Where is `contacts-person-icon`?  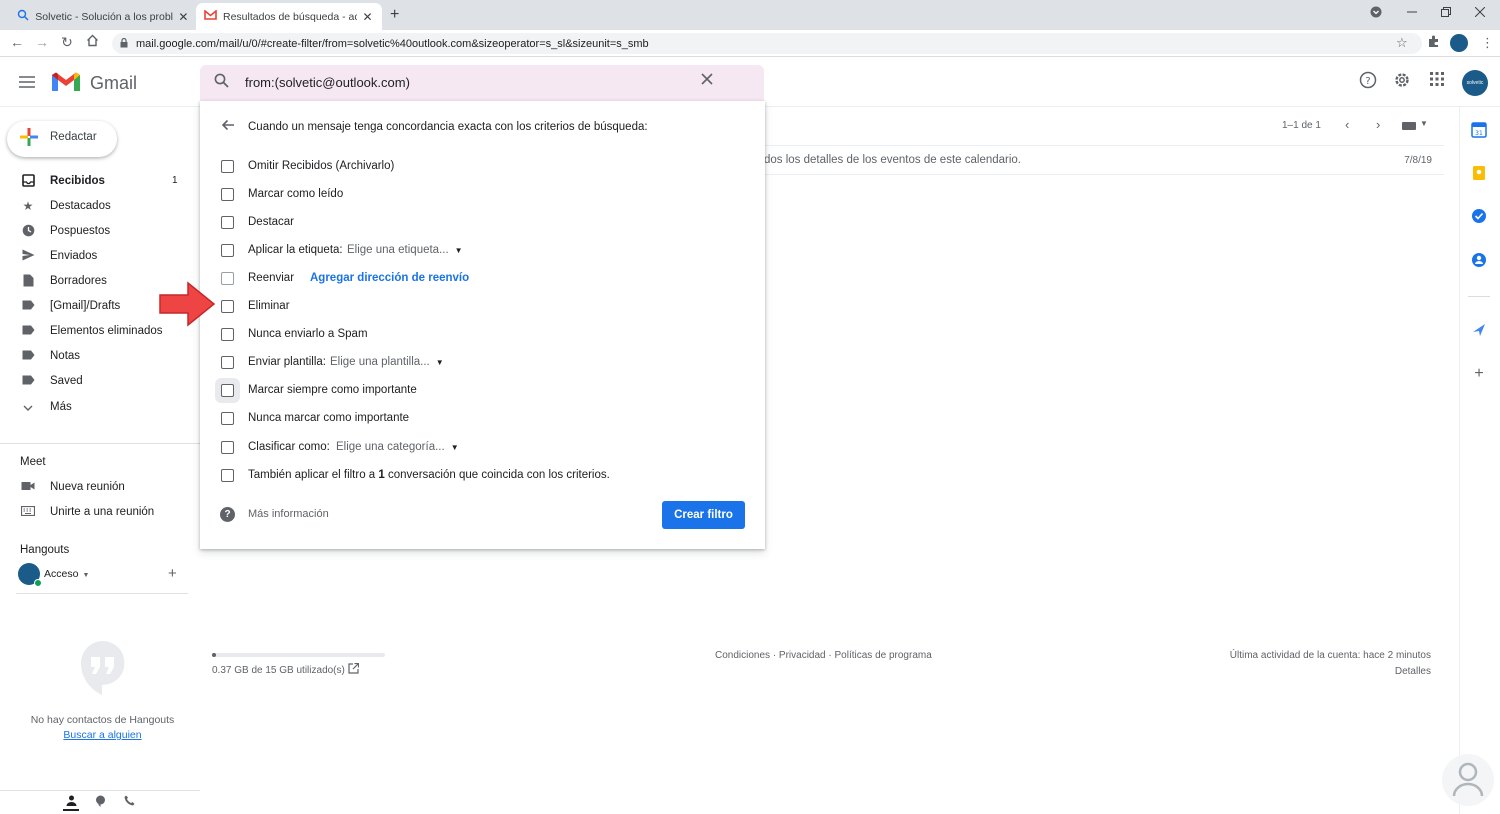 contacts-person-icon is located at coordinates (71, 803).